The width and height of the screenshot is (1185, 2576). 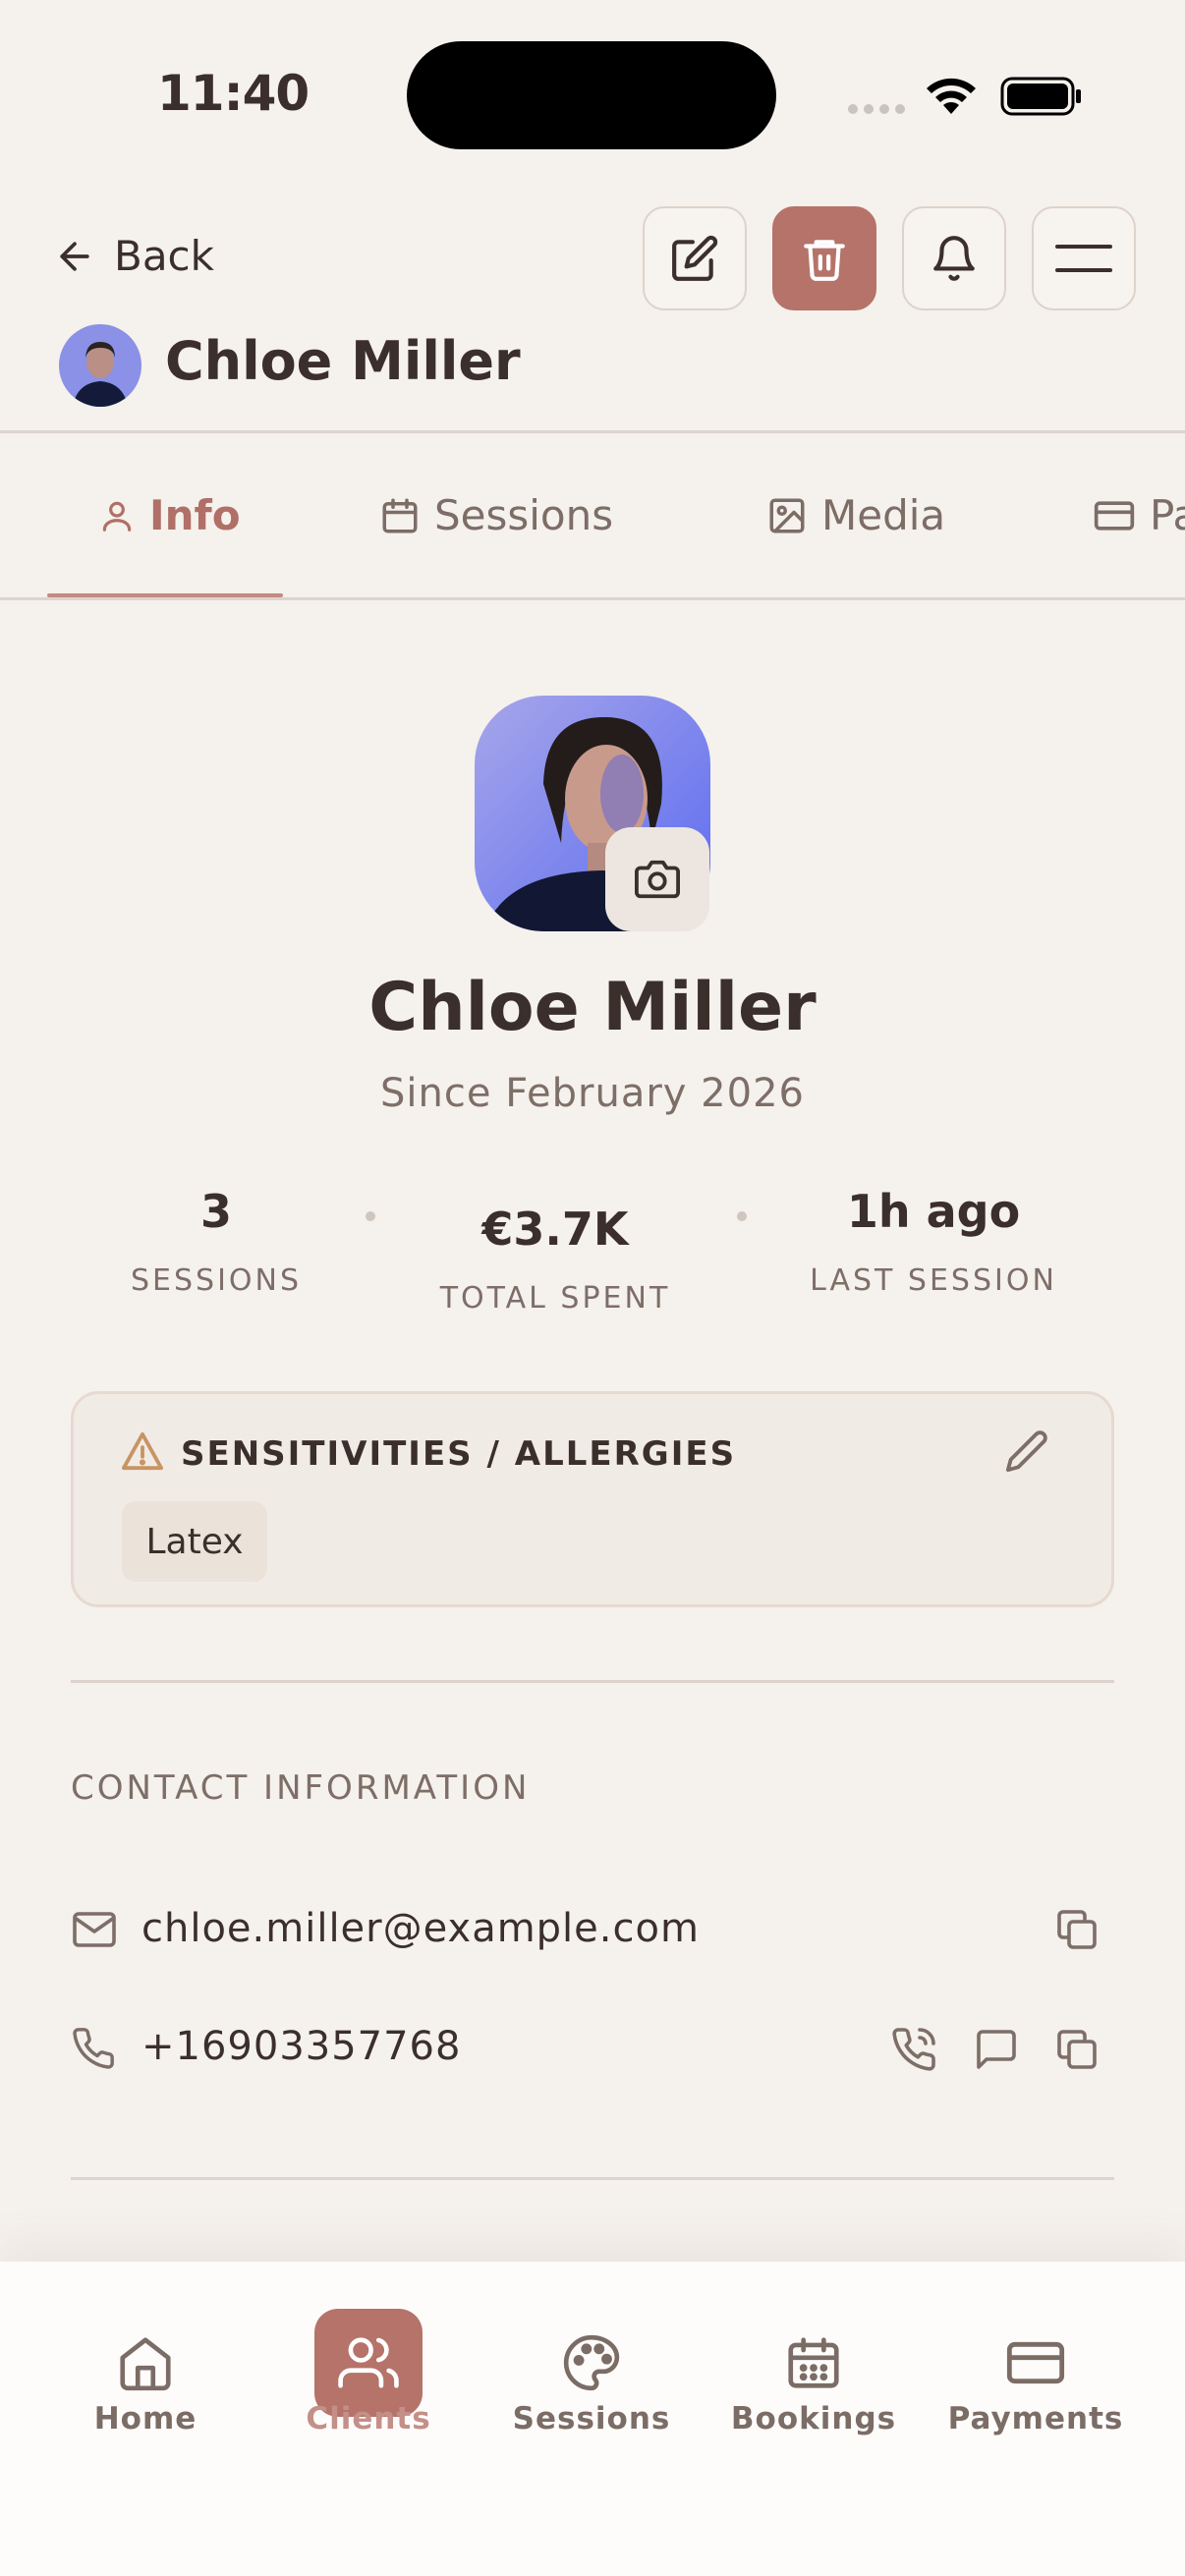 I want to click on stat-sessions-value: 3, so click(x=216, y=1211).